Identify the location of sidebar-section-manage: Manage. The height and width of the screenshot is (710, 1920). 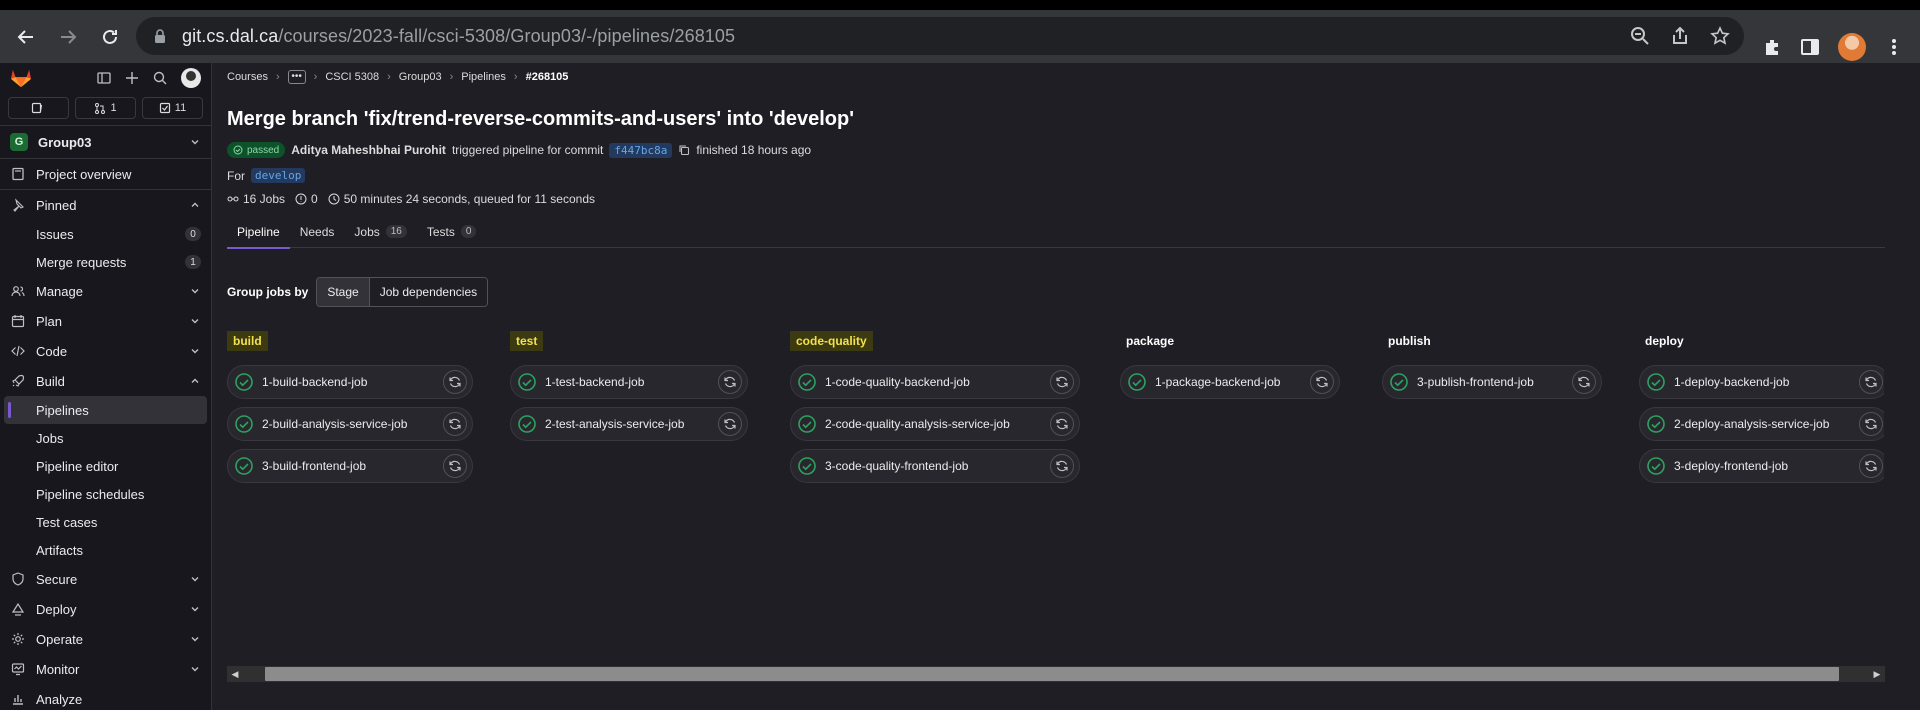
(105, 291).